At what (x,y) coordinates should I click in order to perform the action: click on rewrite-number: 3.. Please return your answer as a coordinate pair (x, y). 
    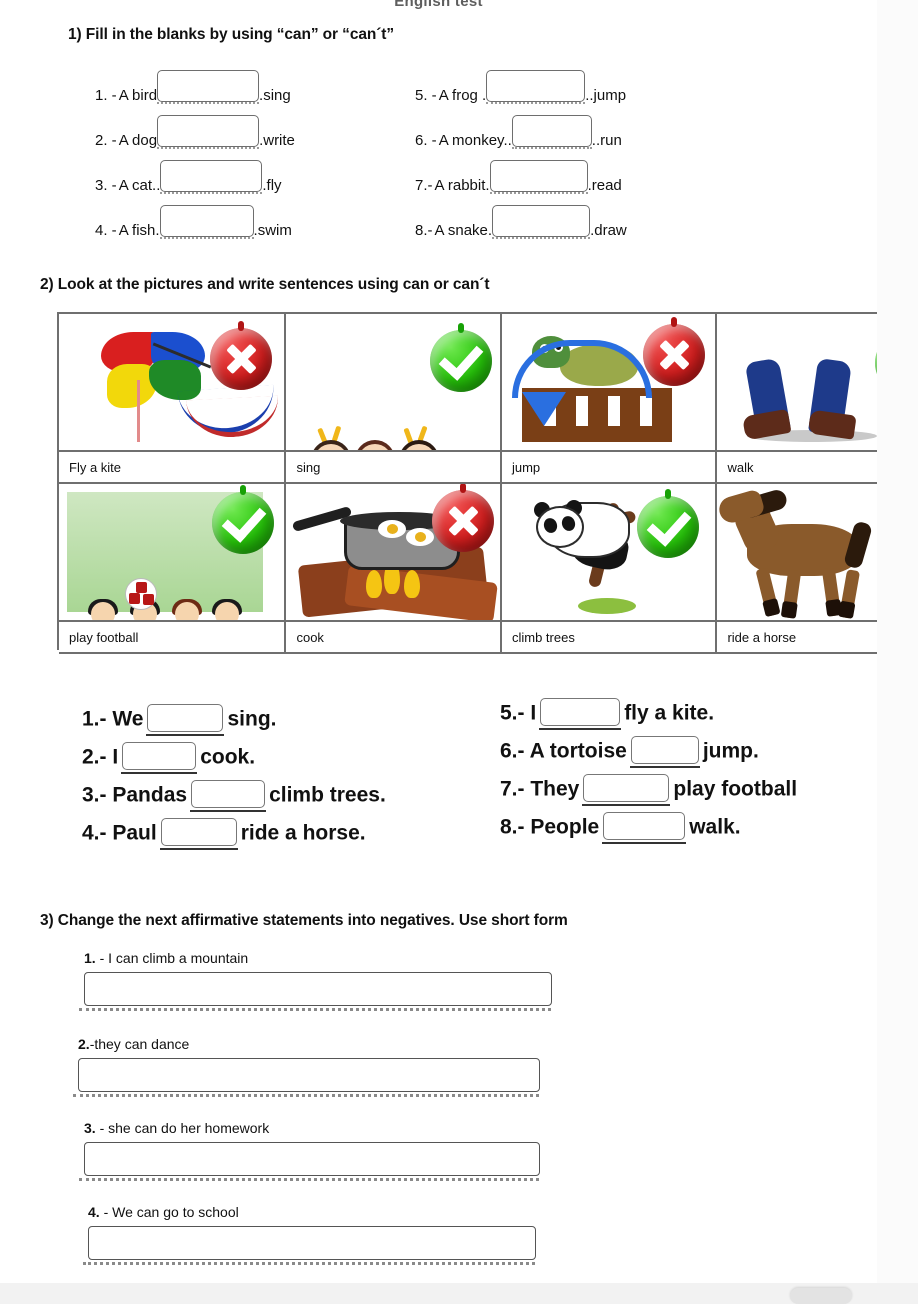
    Looking at the image, I should click on (90, 1128).